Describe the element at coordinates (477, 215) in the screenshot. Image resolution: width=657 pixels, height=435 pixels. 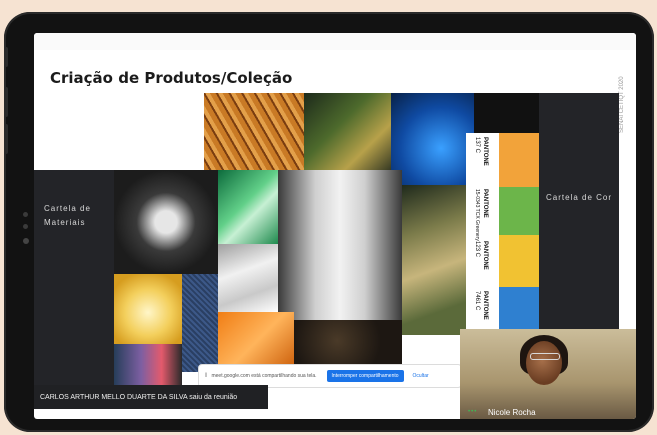
I see `pantone-code-2: 15-0343 TCX Greenery` at that location.